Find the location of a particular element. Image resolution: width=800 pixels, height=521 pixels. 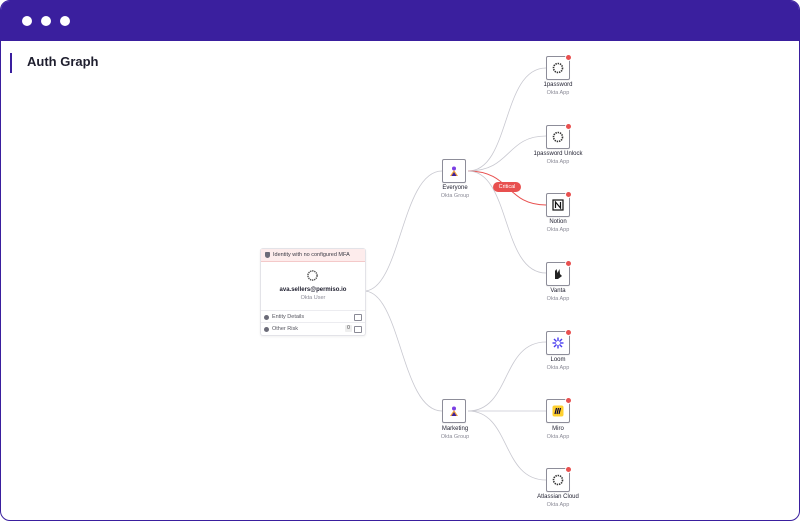

group-node-everyone is located at coordinates (454, 171).